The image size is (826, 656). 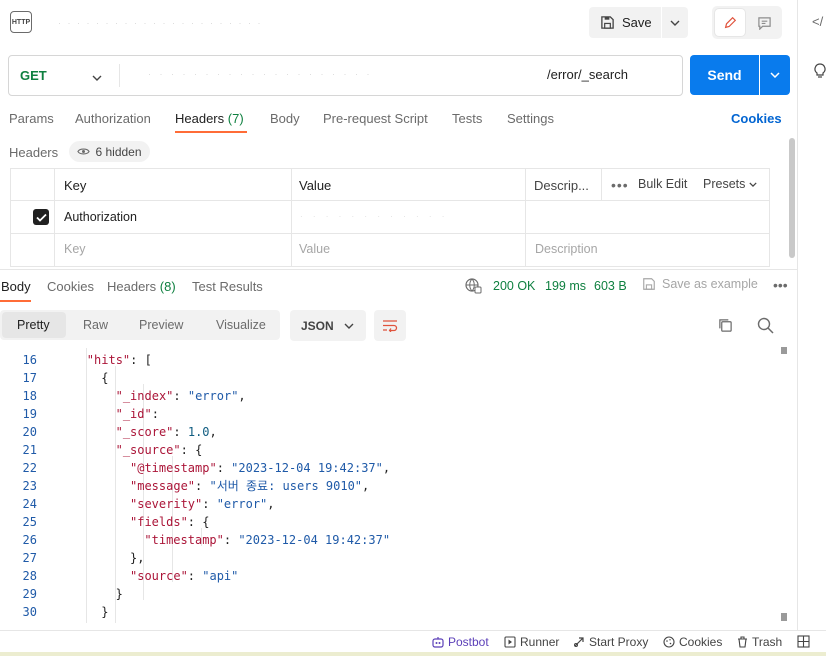 What do you see at coordinates (765, 327) in the screenshot?
I see `search-icon` at bounding box center [765, 327].